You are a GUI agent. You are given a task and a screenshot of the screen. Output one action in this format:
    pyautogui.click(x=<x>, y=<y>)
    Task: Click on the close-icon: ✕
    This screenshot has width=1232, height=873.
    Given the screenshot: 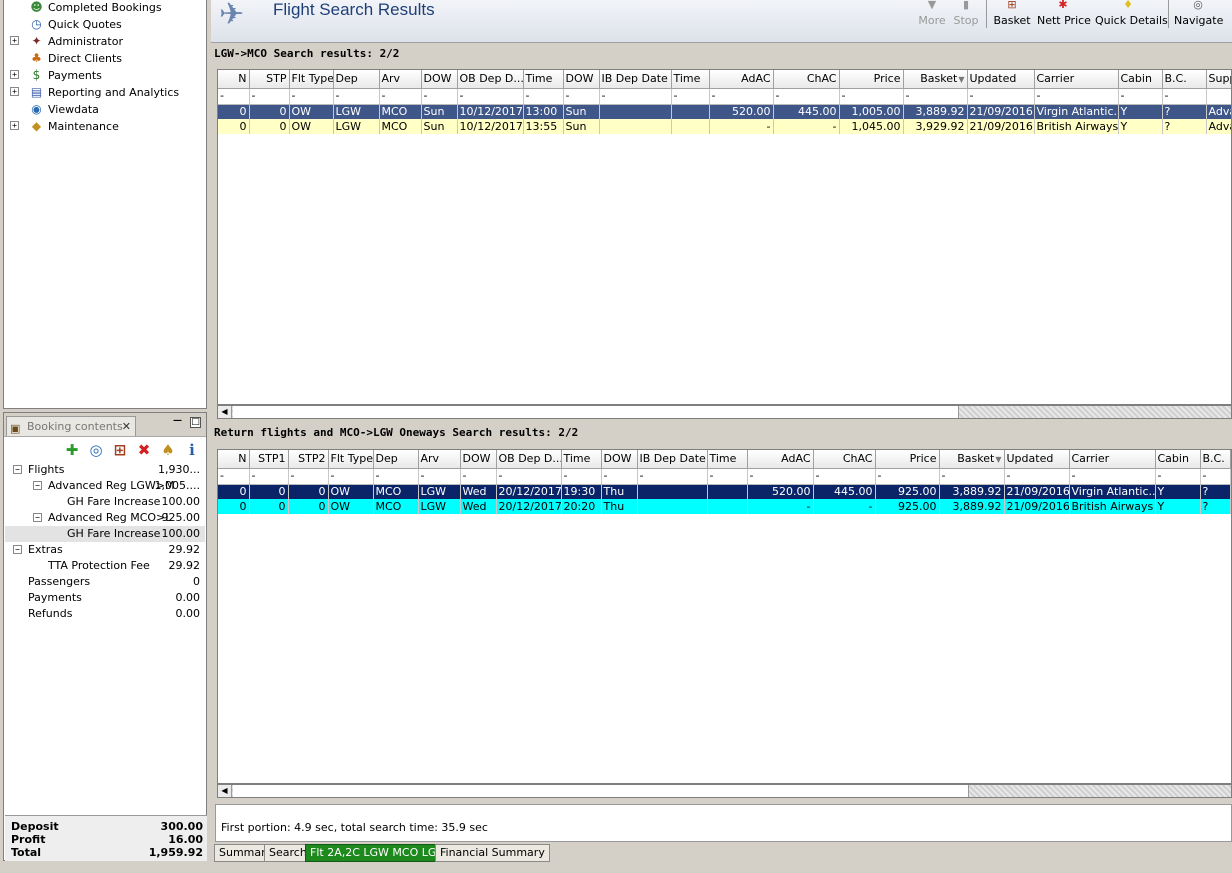 What is the action you would take?
    pyautogui.click(x=126, y=426)
    